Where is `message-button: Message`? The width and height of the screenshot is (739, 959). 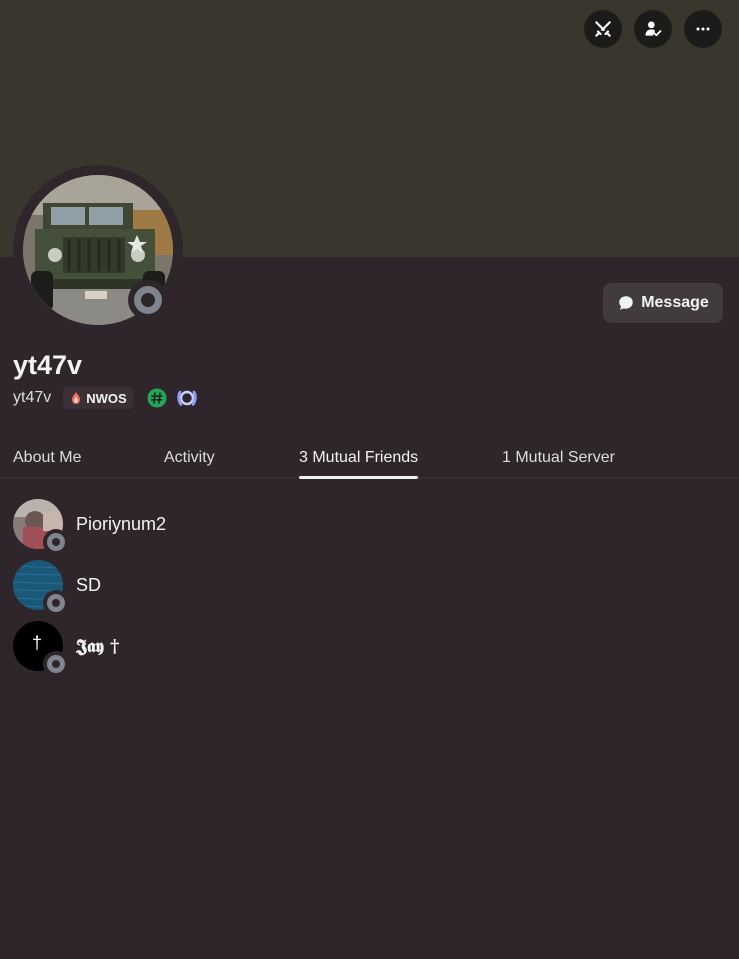
message-button: Message is located at coordinates (663, 303).